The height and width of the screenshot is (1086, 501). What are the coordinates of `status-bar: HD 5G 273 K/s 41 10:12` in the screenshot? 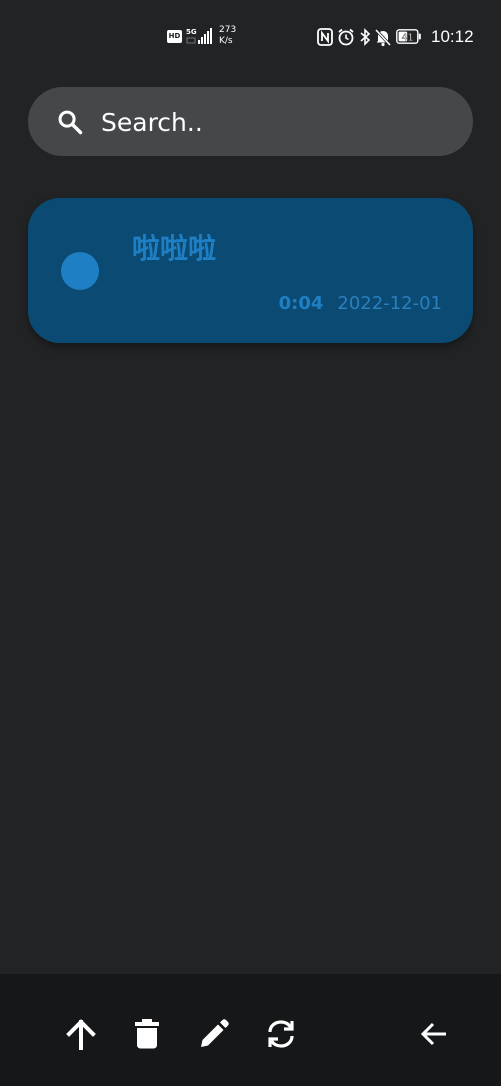 It's located at (250, 37).